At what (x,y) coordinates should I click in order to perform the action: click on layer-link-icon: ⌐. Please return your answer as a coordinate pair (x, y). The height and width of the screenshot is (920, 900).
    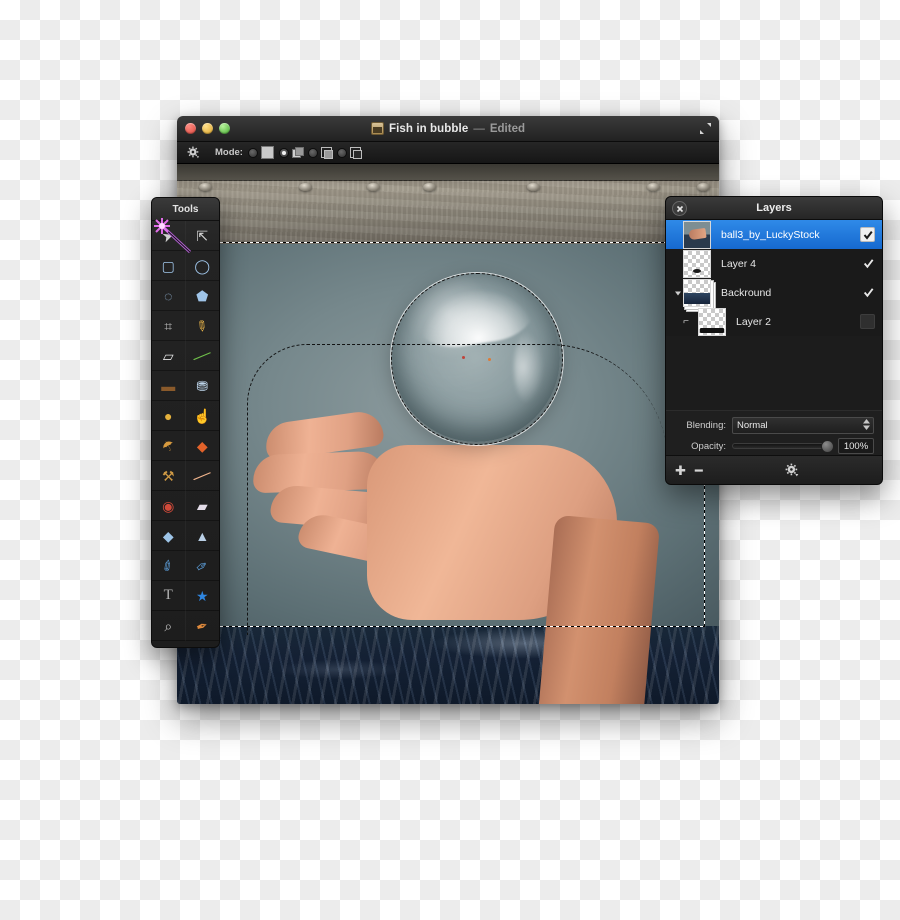
    Looking at the image, I should click on (686, 321).